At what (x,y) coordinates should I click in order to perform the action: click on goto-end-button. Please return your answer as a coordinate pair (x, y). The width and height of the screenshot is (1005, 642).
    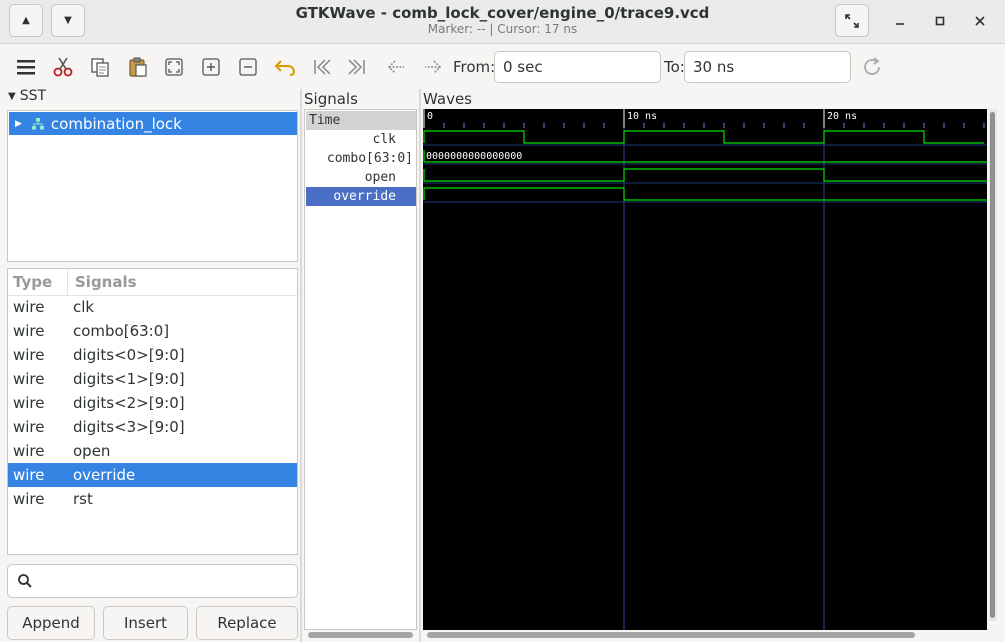
    Looking at the image, I should click on (357, 67).